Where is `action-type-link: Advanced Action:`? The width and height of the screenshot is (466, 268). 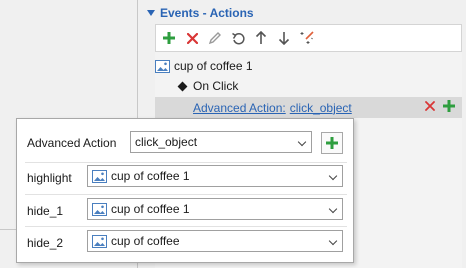 action-type-link: Advanced Action: is located at coordinates (239, 108).